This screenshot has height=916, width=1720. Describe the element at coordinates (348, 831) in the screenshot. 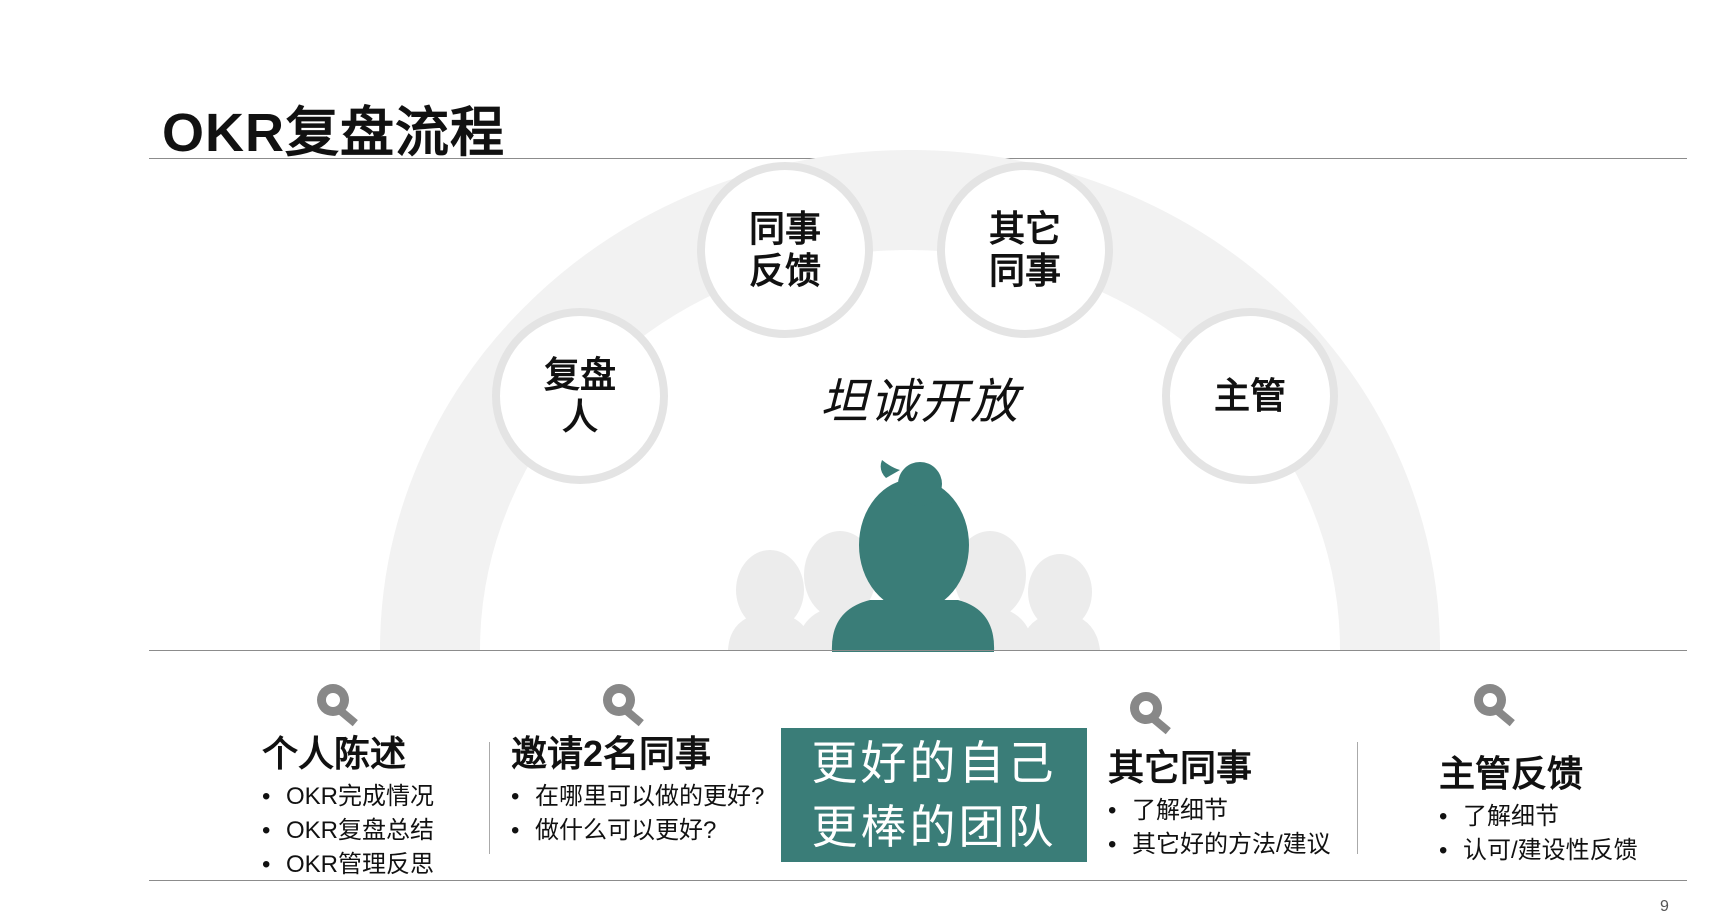

I see `list-item: OKR复盘总结` at that location.